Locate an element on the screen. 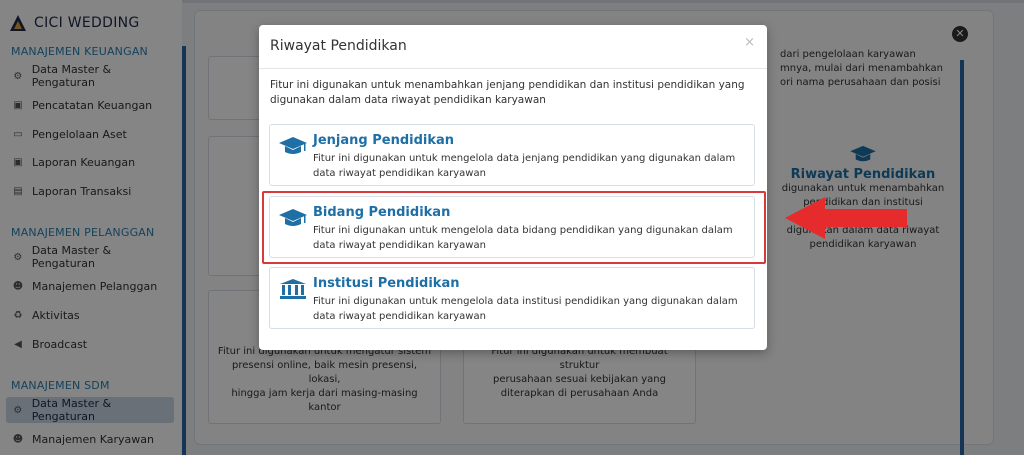 The height and width of the screenshot is (455, 1024). modal-header: Riwayat Pendidikan × is located at coordinates (513, 47).